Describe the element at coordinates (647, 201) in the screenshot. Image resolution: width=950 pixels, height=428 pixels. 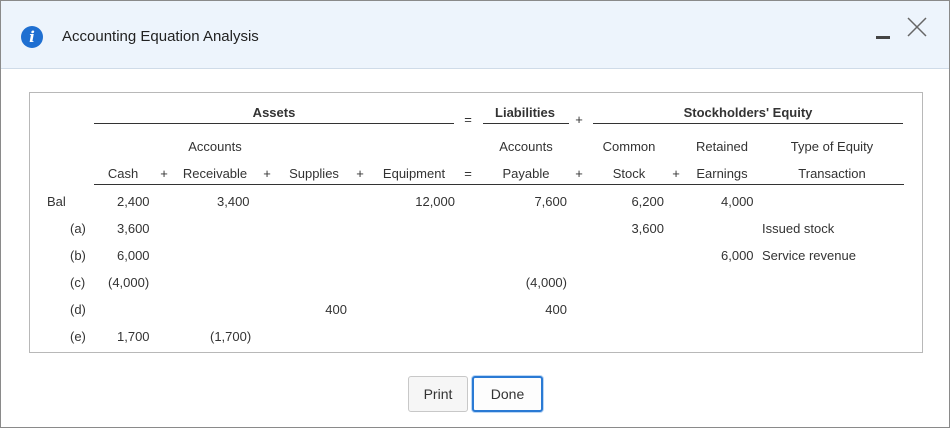
I see `stock-cell: 6,200` at that location.